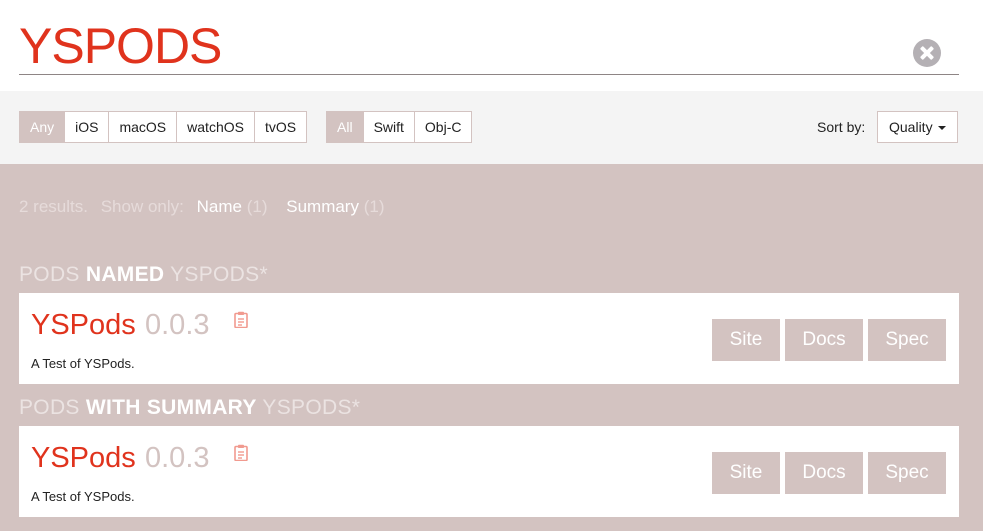 The width and height of the screenshot is (983, 531). What do you see at coordinates (942, 128) in the screenshot?
I see `caret-down-icon` at bounding box center [942, 128].